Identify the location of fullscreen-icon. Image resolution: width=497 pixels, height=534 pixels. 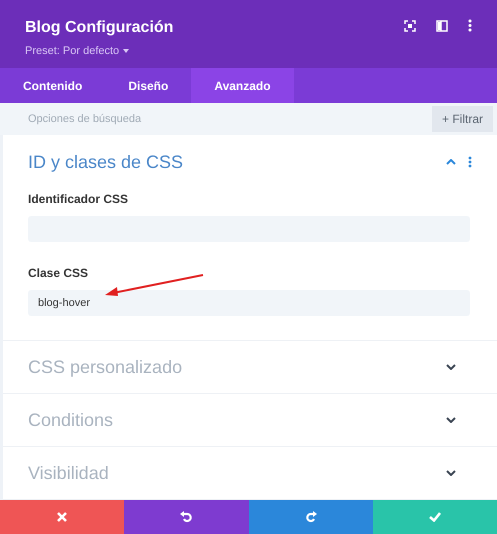
(410, 26).